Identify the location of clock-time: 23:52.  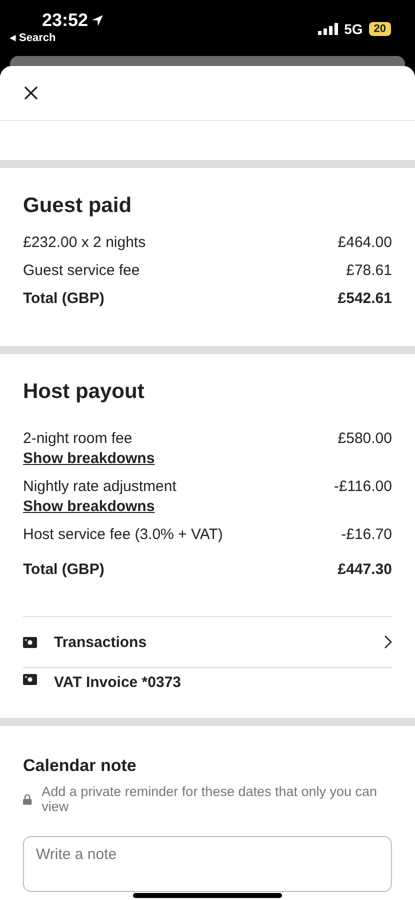
(65, 20).